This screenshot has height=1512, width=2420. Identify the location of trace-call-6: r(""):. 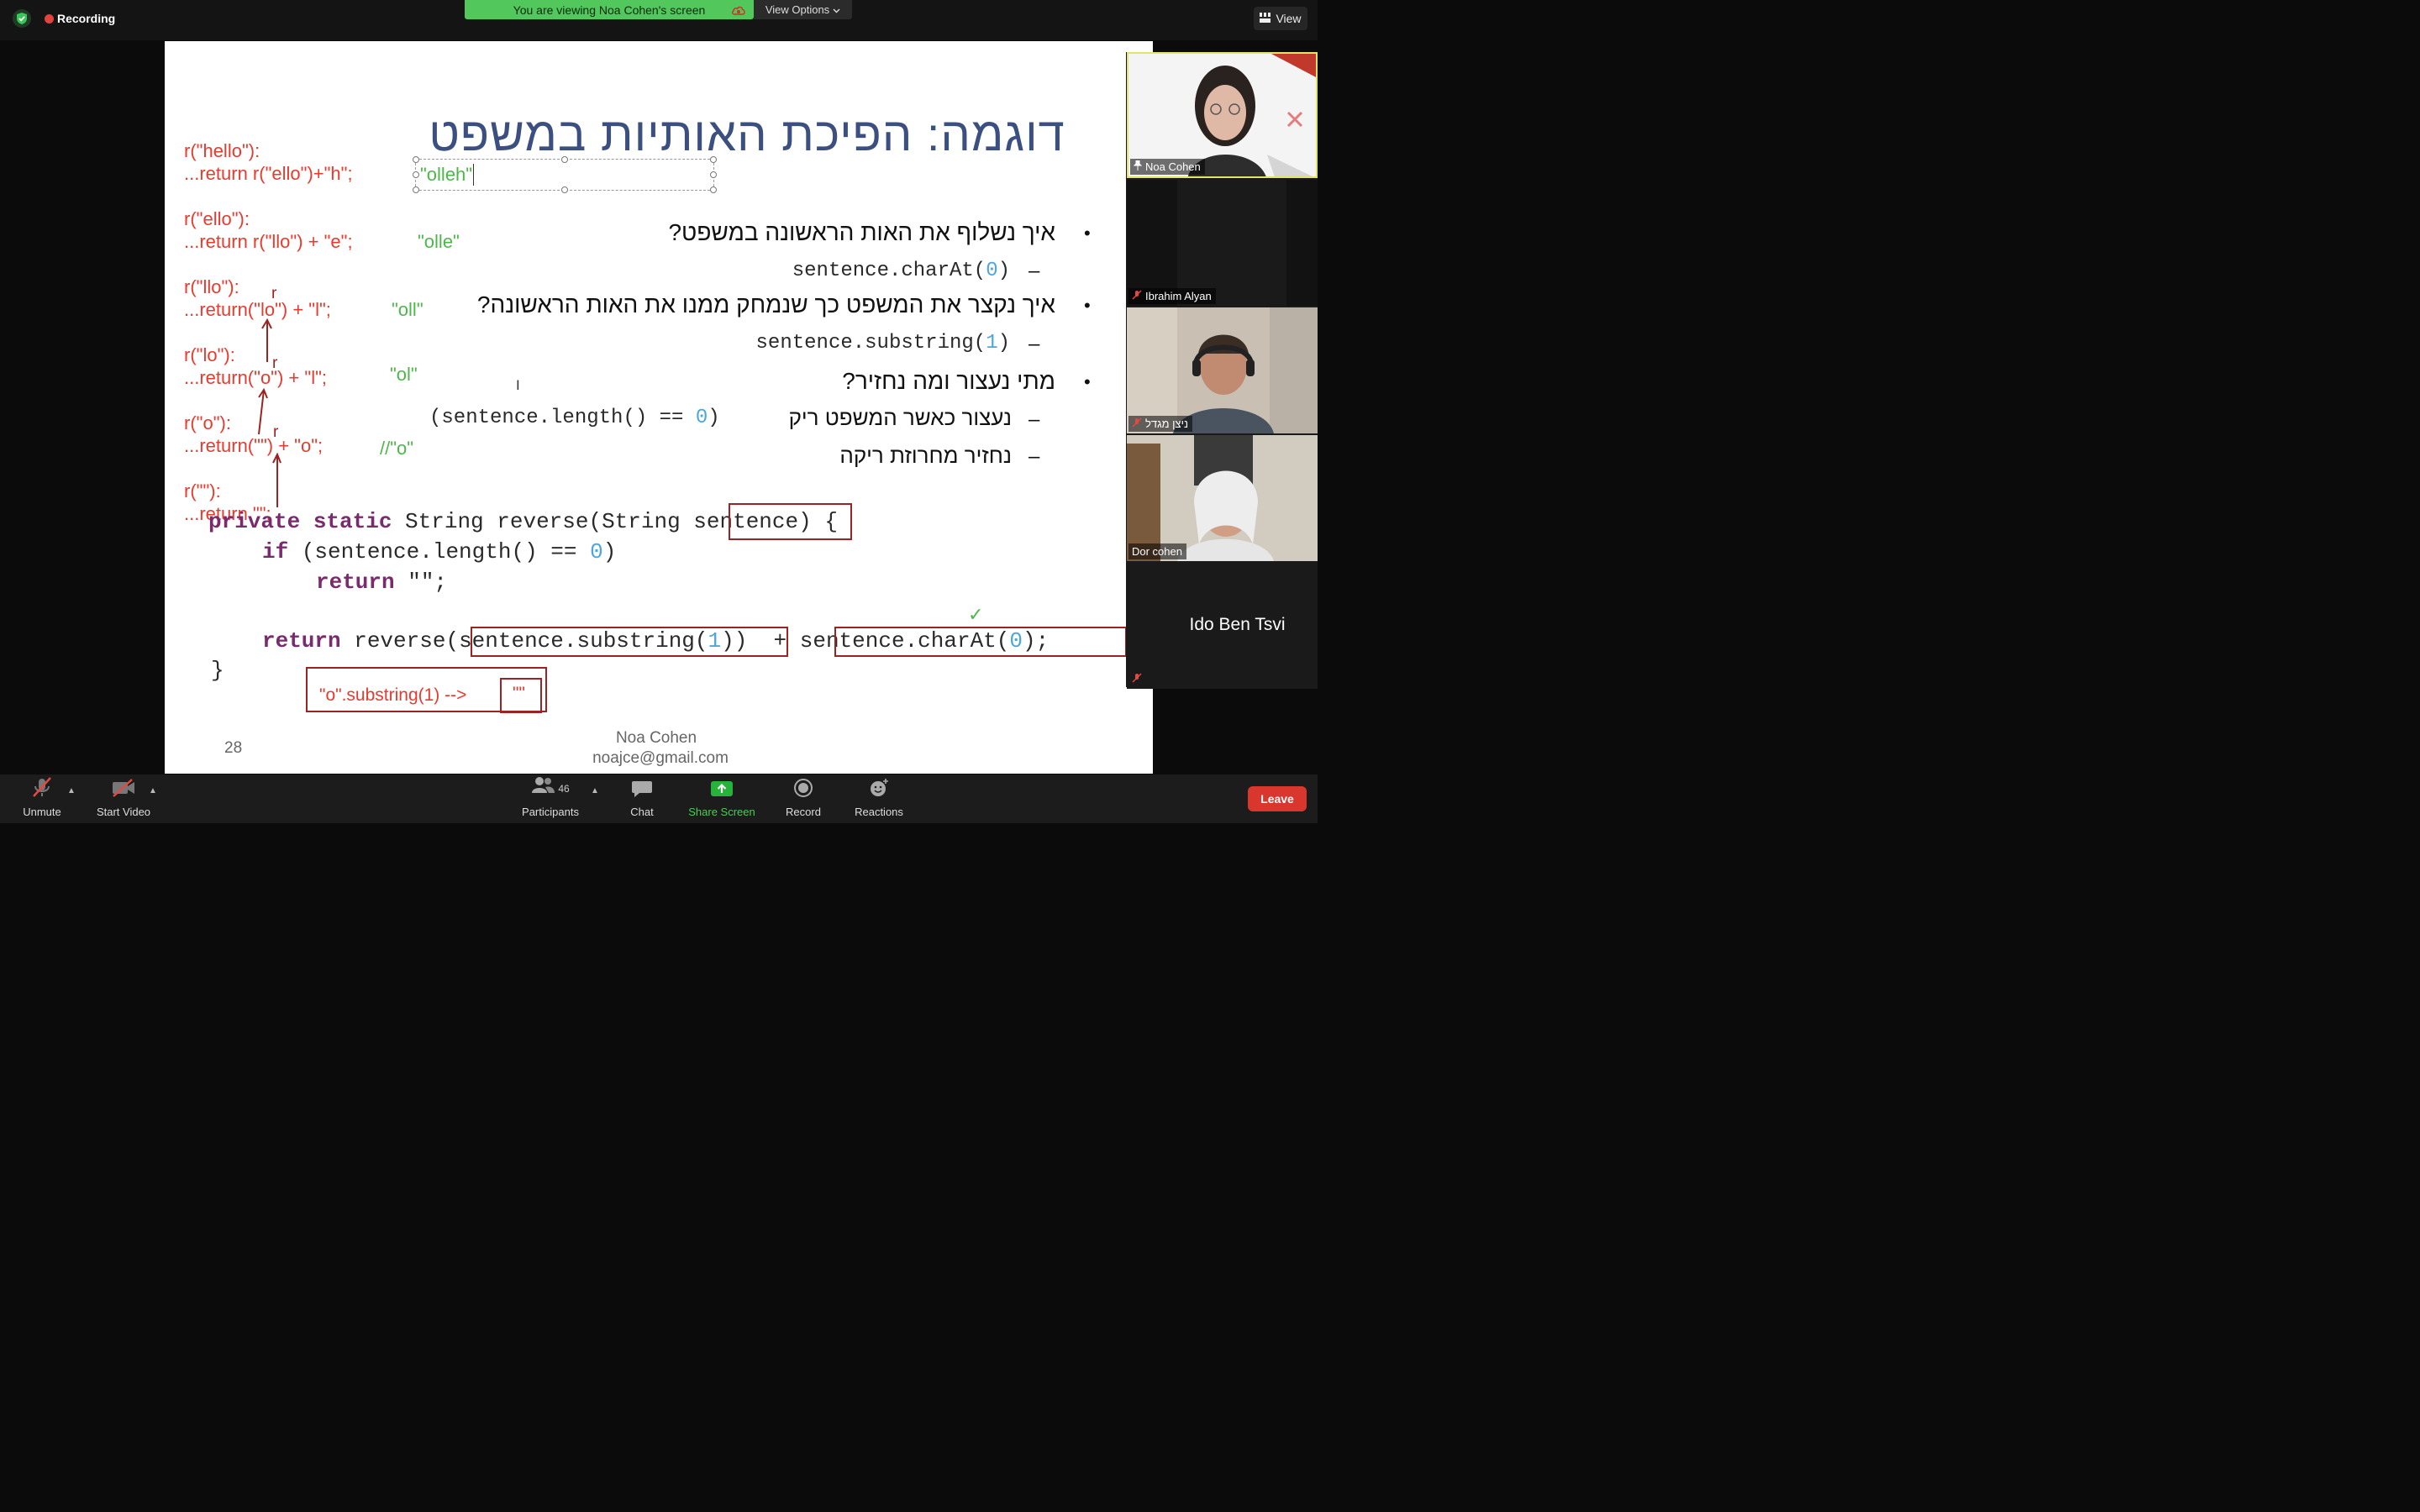
(202, 490).